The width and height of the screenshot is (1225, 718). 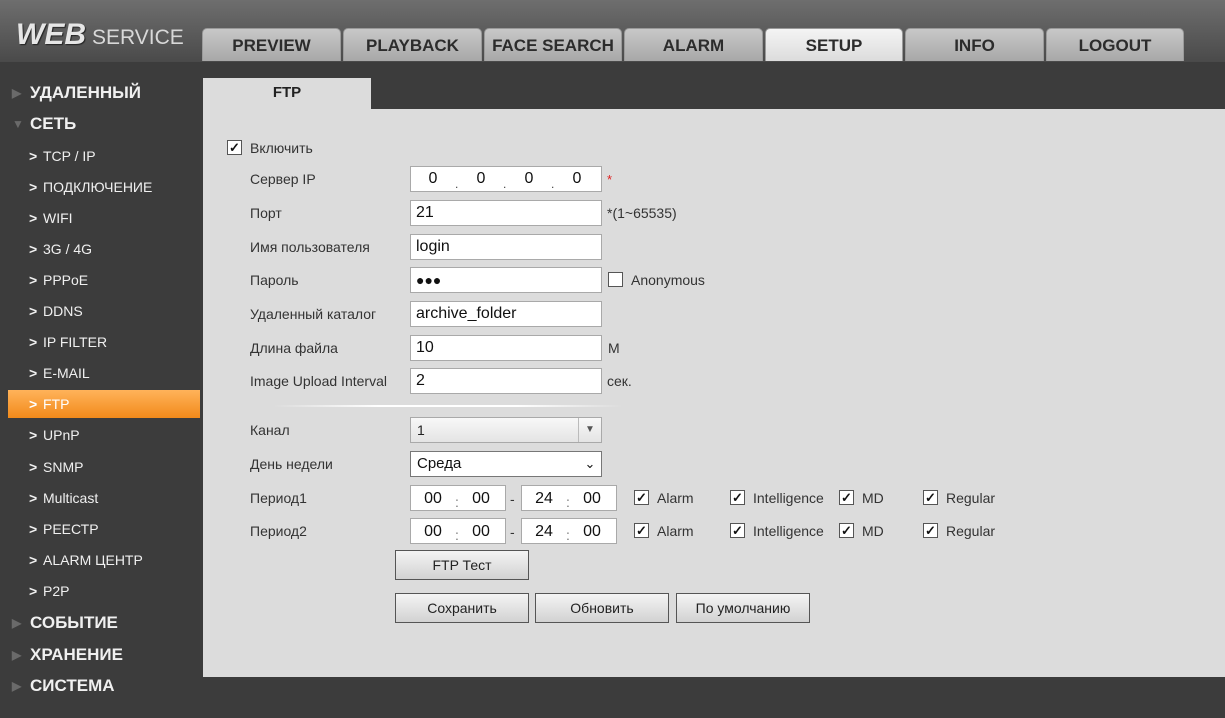 I want to click on ftp-test-button: FTP Тест, so click(x=462, y=565).